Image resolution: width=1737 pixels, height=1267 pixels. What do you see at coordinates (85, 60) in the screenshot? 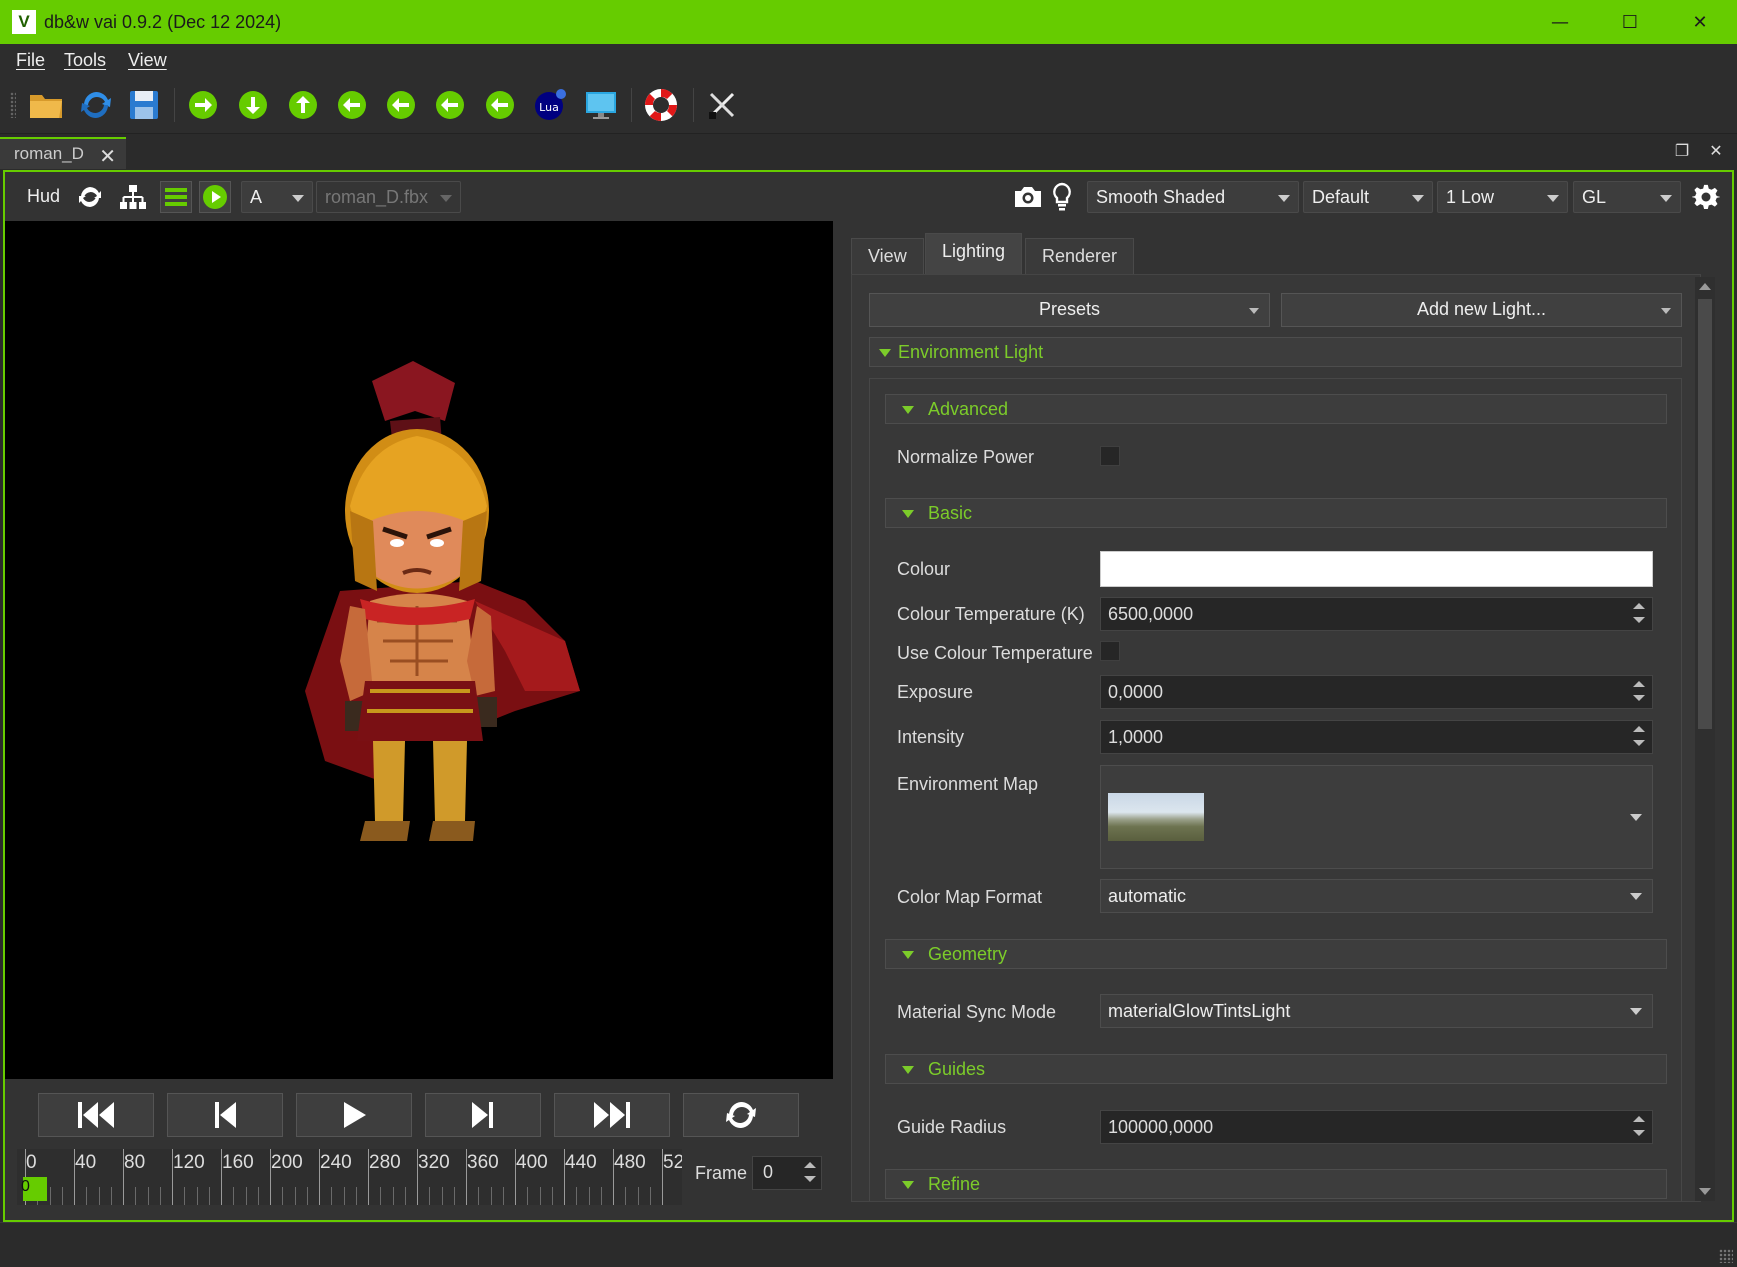
I see `menu-tools: Tools` at bounding box center [85, 60].